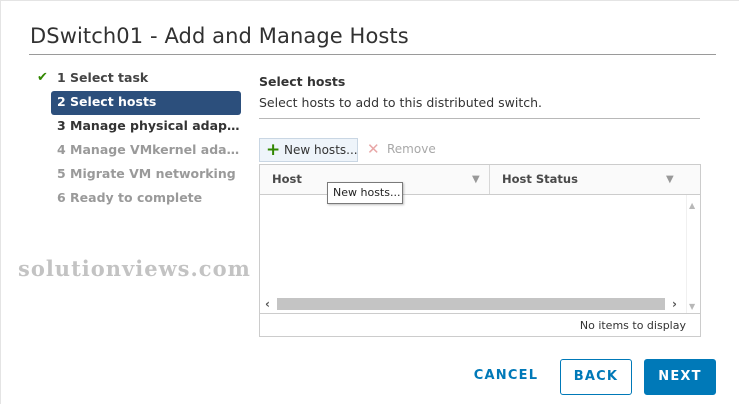 The width and height of the screenshot is (739, 404). What do you see at coordinates (632, 325) in the screenshot?
I see `empty-state-text: No items to display` at bounding box center [632, 325].